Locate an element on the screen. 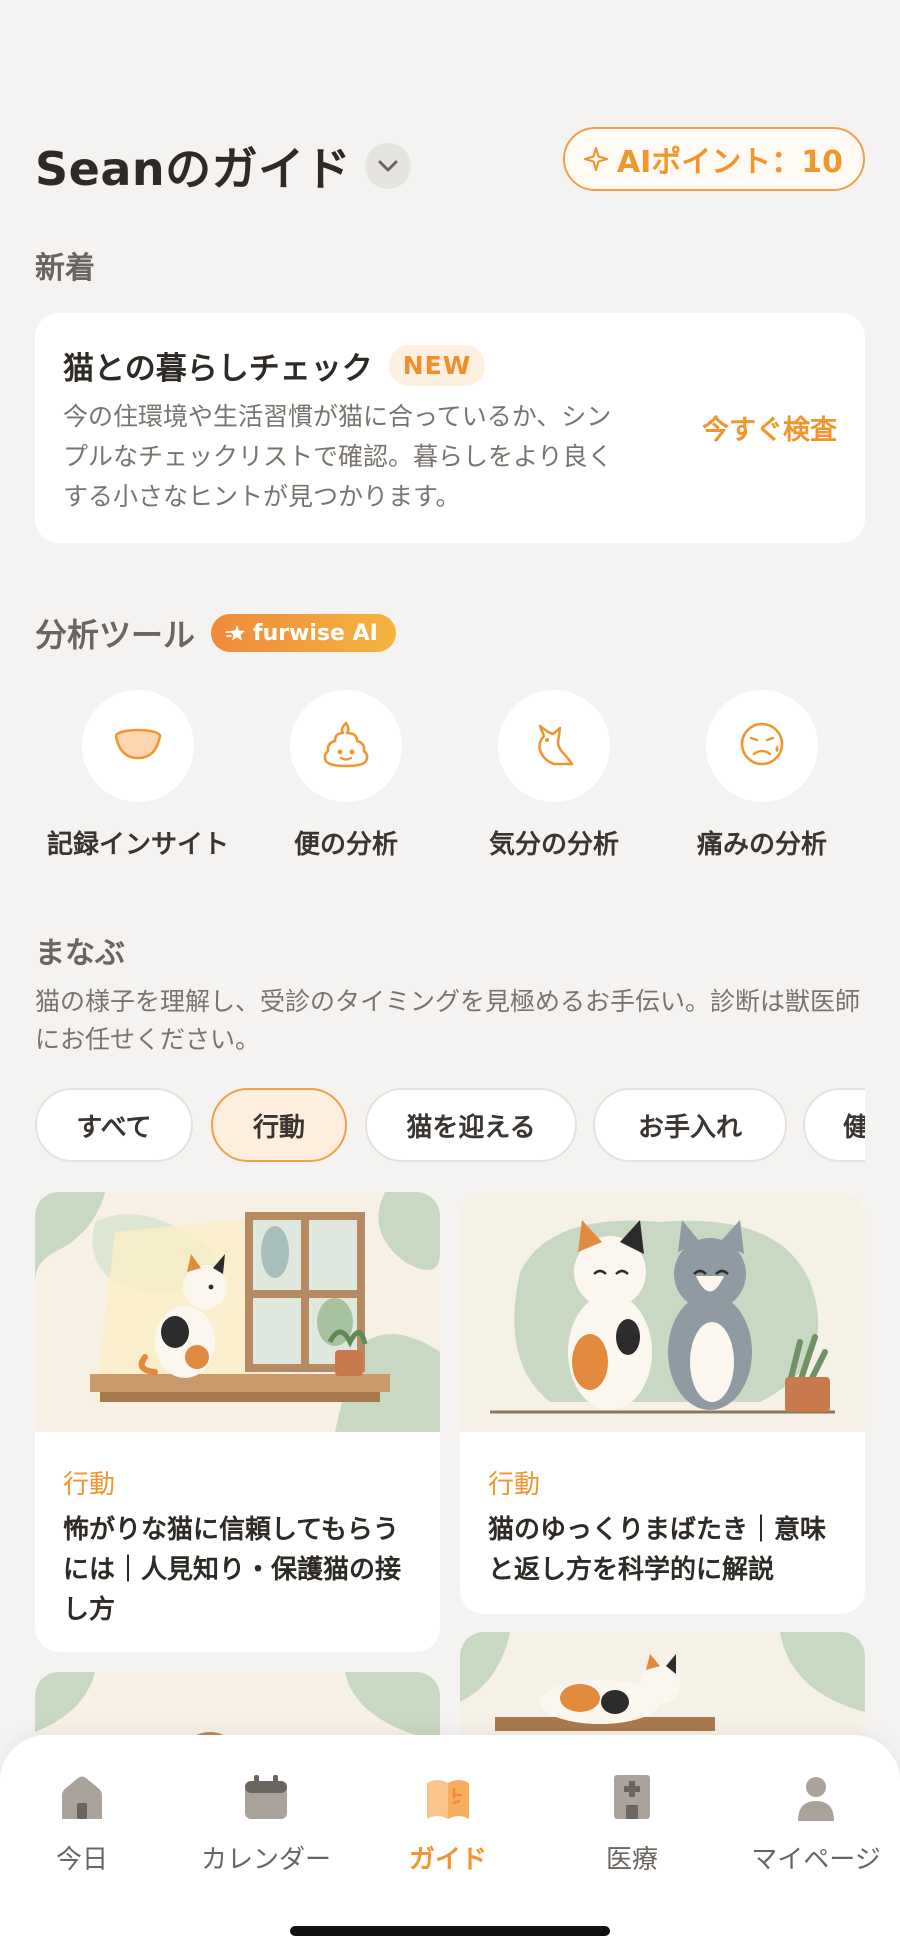  tool-record-insight: 記録インサイト is located at coordinates (138, 775).